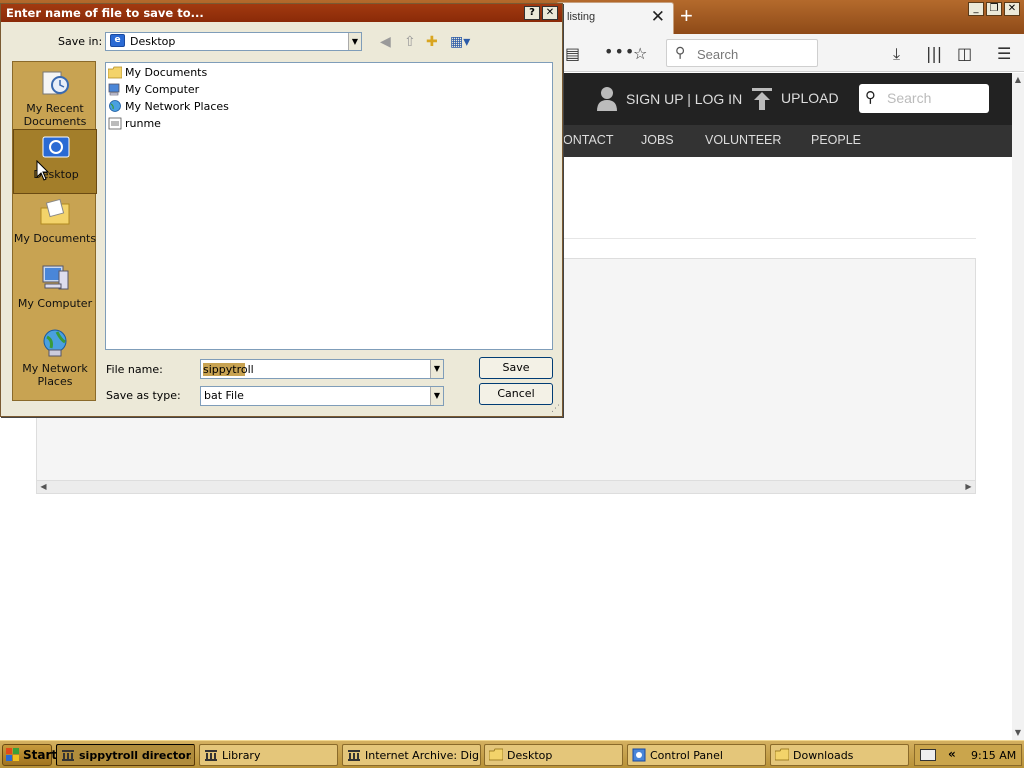 The width and height of the screenshot is (1024, 768). Describe the element at coordinates (117, 40) in the screenshot. I see `desktop-icon: e` at that location.